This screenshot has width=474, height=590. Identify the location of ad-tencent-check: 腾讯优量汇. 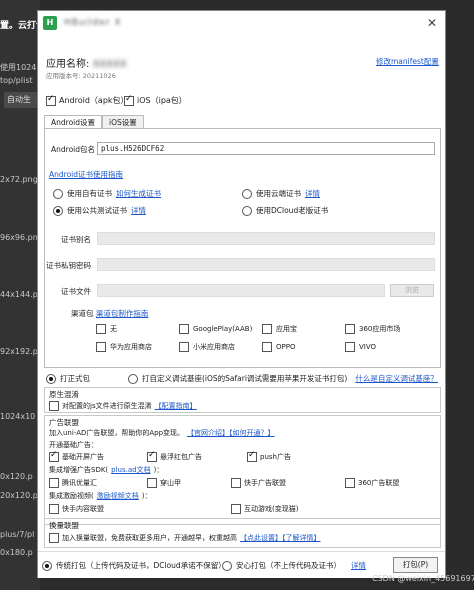
(73, 483).